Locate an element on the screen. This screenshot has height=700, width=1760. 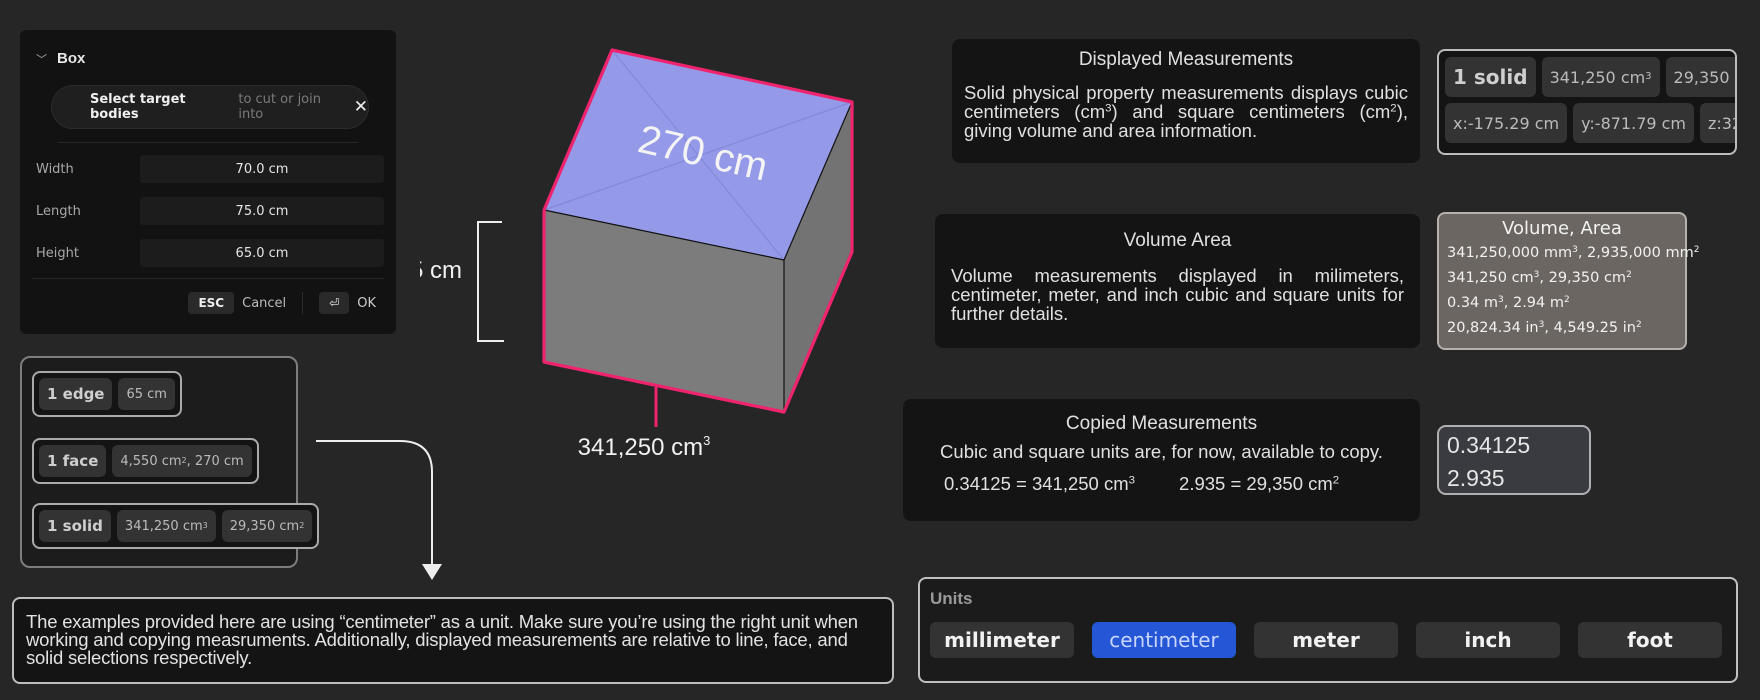
face-count: 1 face is located at coordinates (73, 461).